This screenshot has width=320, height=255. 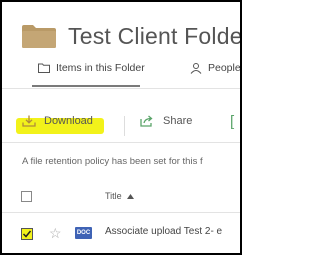 I want to click on folder-icon, so click(x=39, y=36).